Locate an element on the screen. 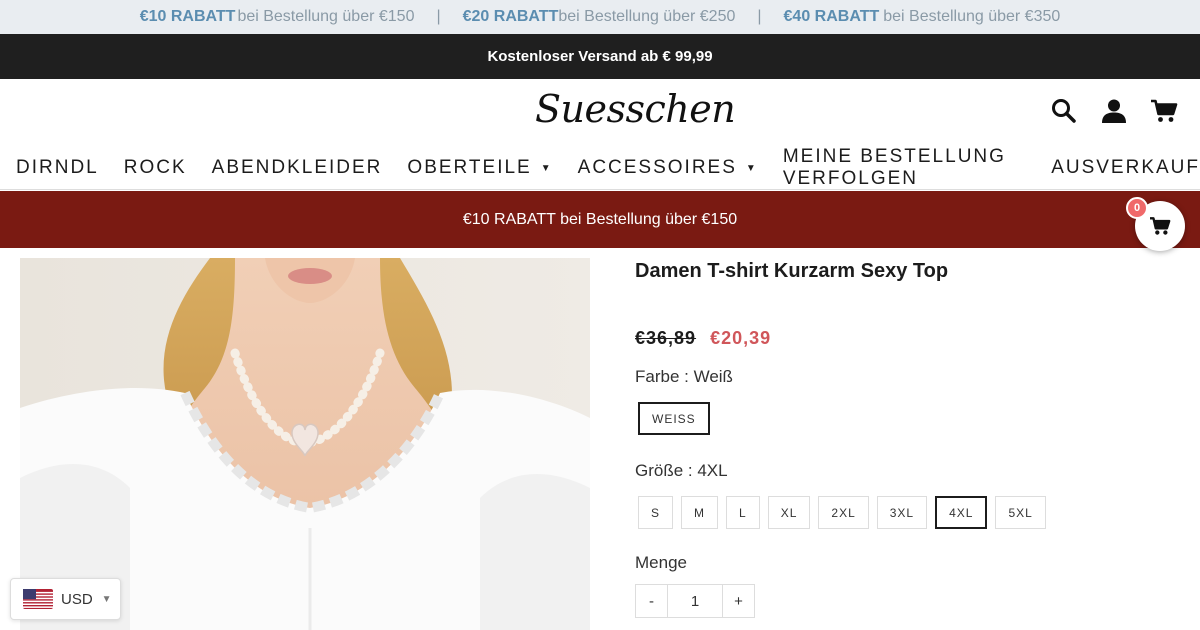  shipping-bar: Kostenloser Versand ab € 99,99 is located at coordinates (600, 56).